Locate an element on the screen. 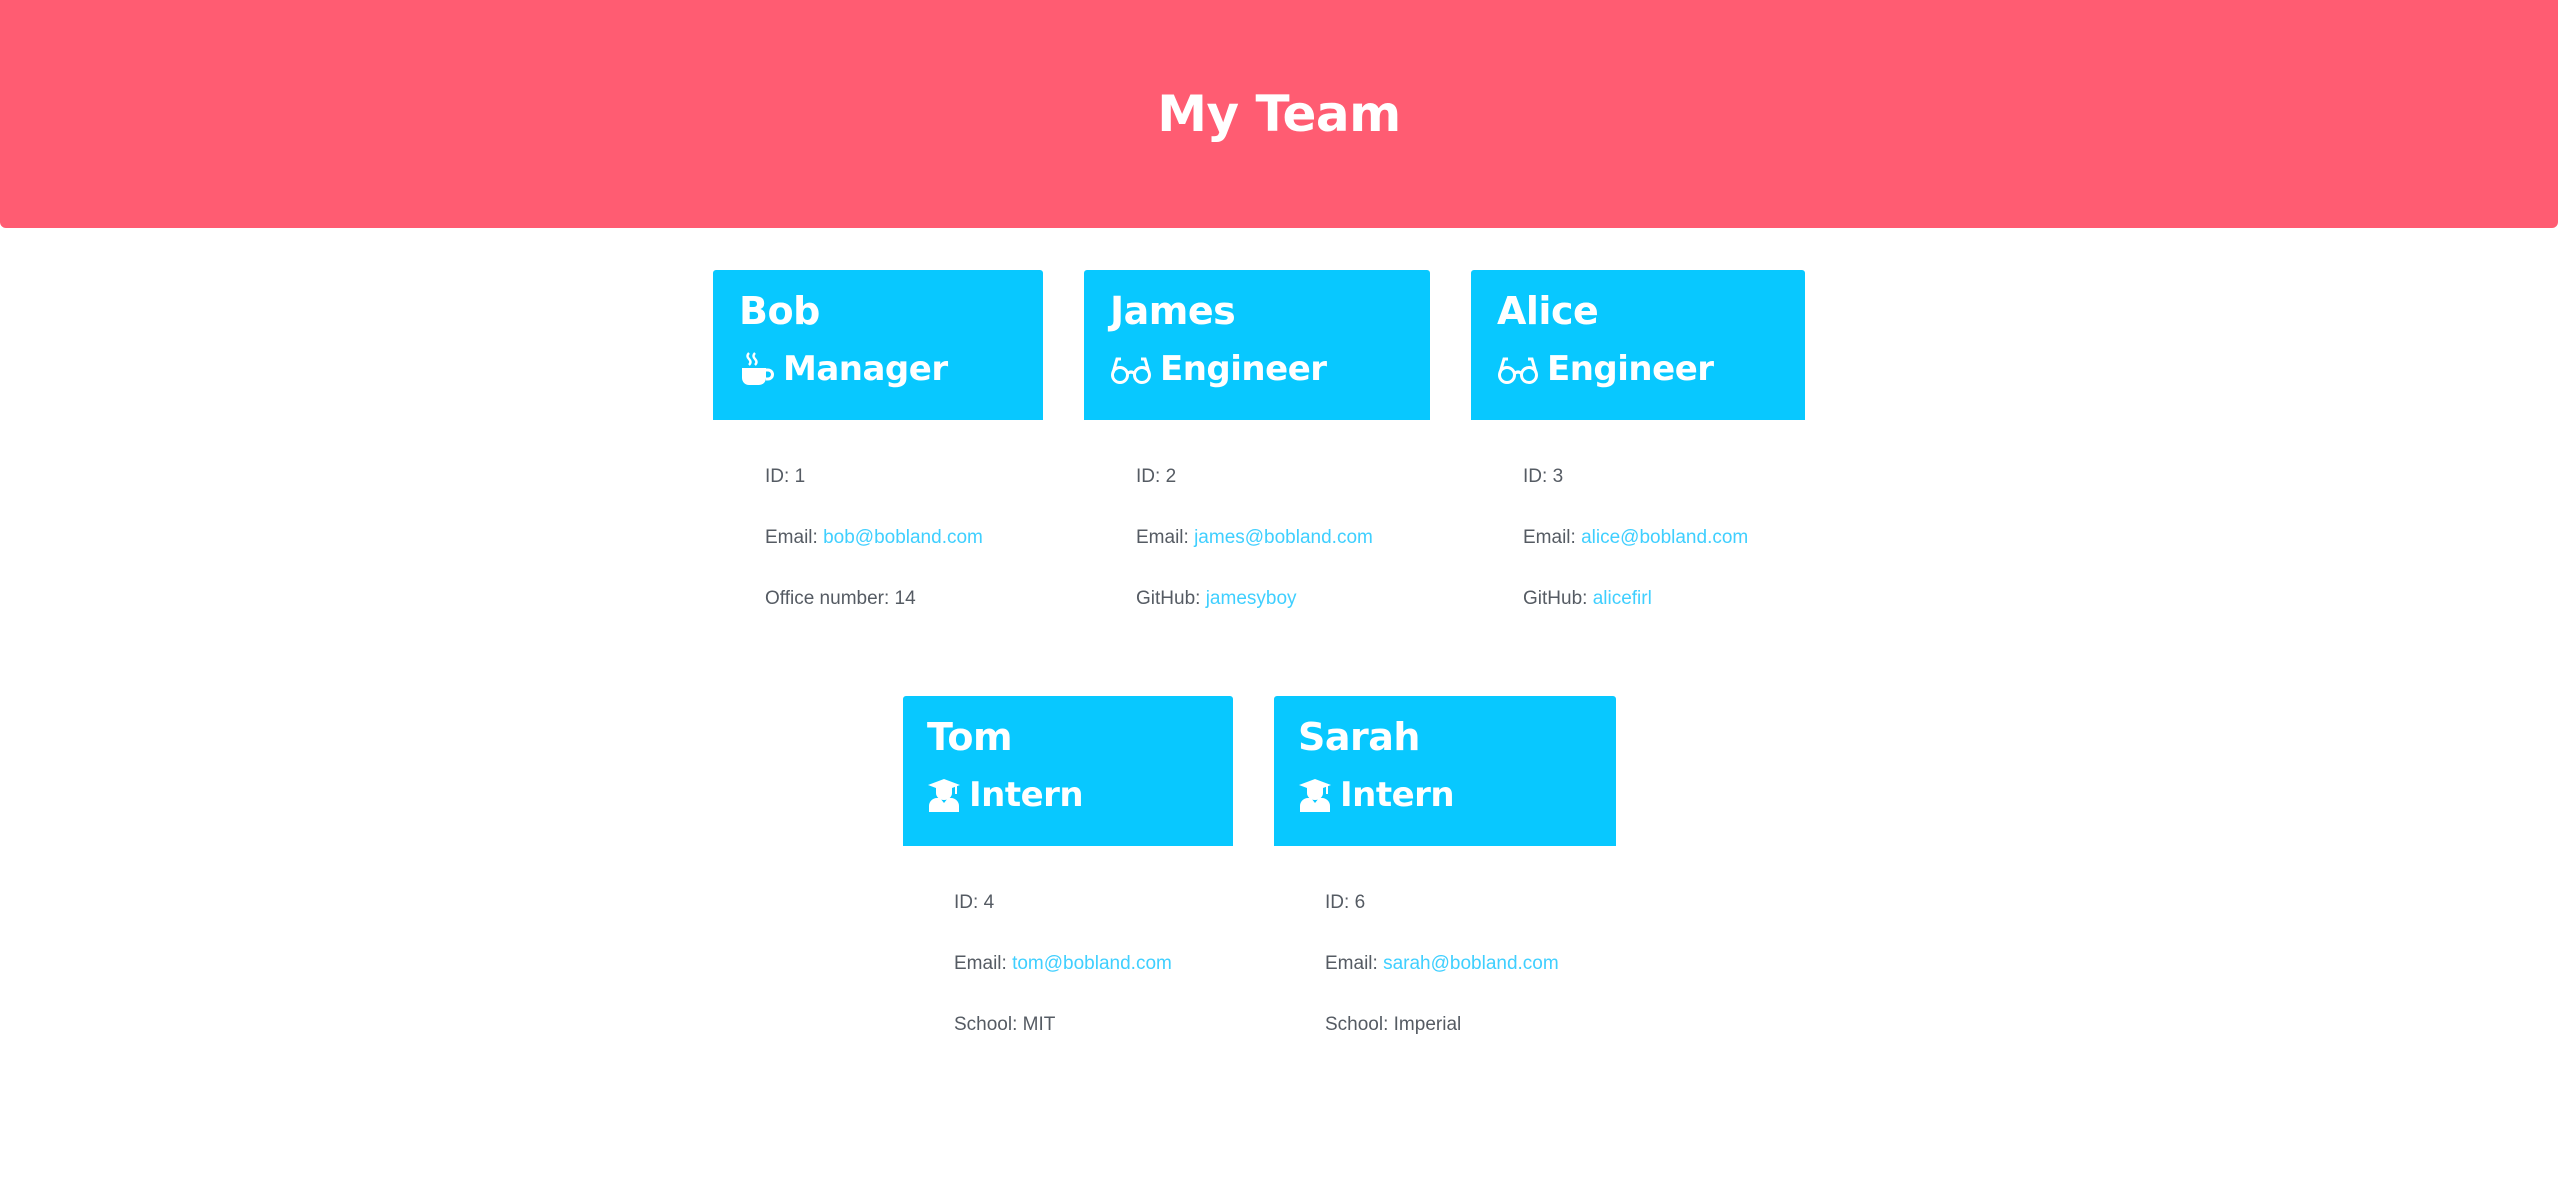 The image size is (2558, 1177). github-link: alicefirl is located at coordinates (1622, 598).